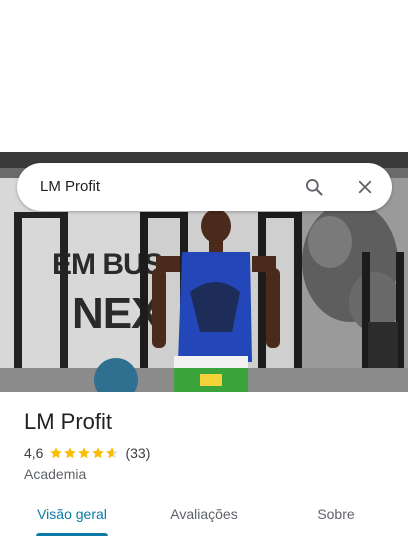  Describe the element at coordinates (34, 453) in the screenshot. I see `rating-value: 4,6` at that location.